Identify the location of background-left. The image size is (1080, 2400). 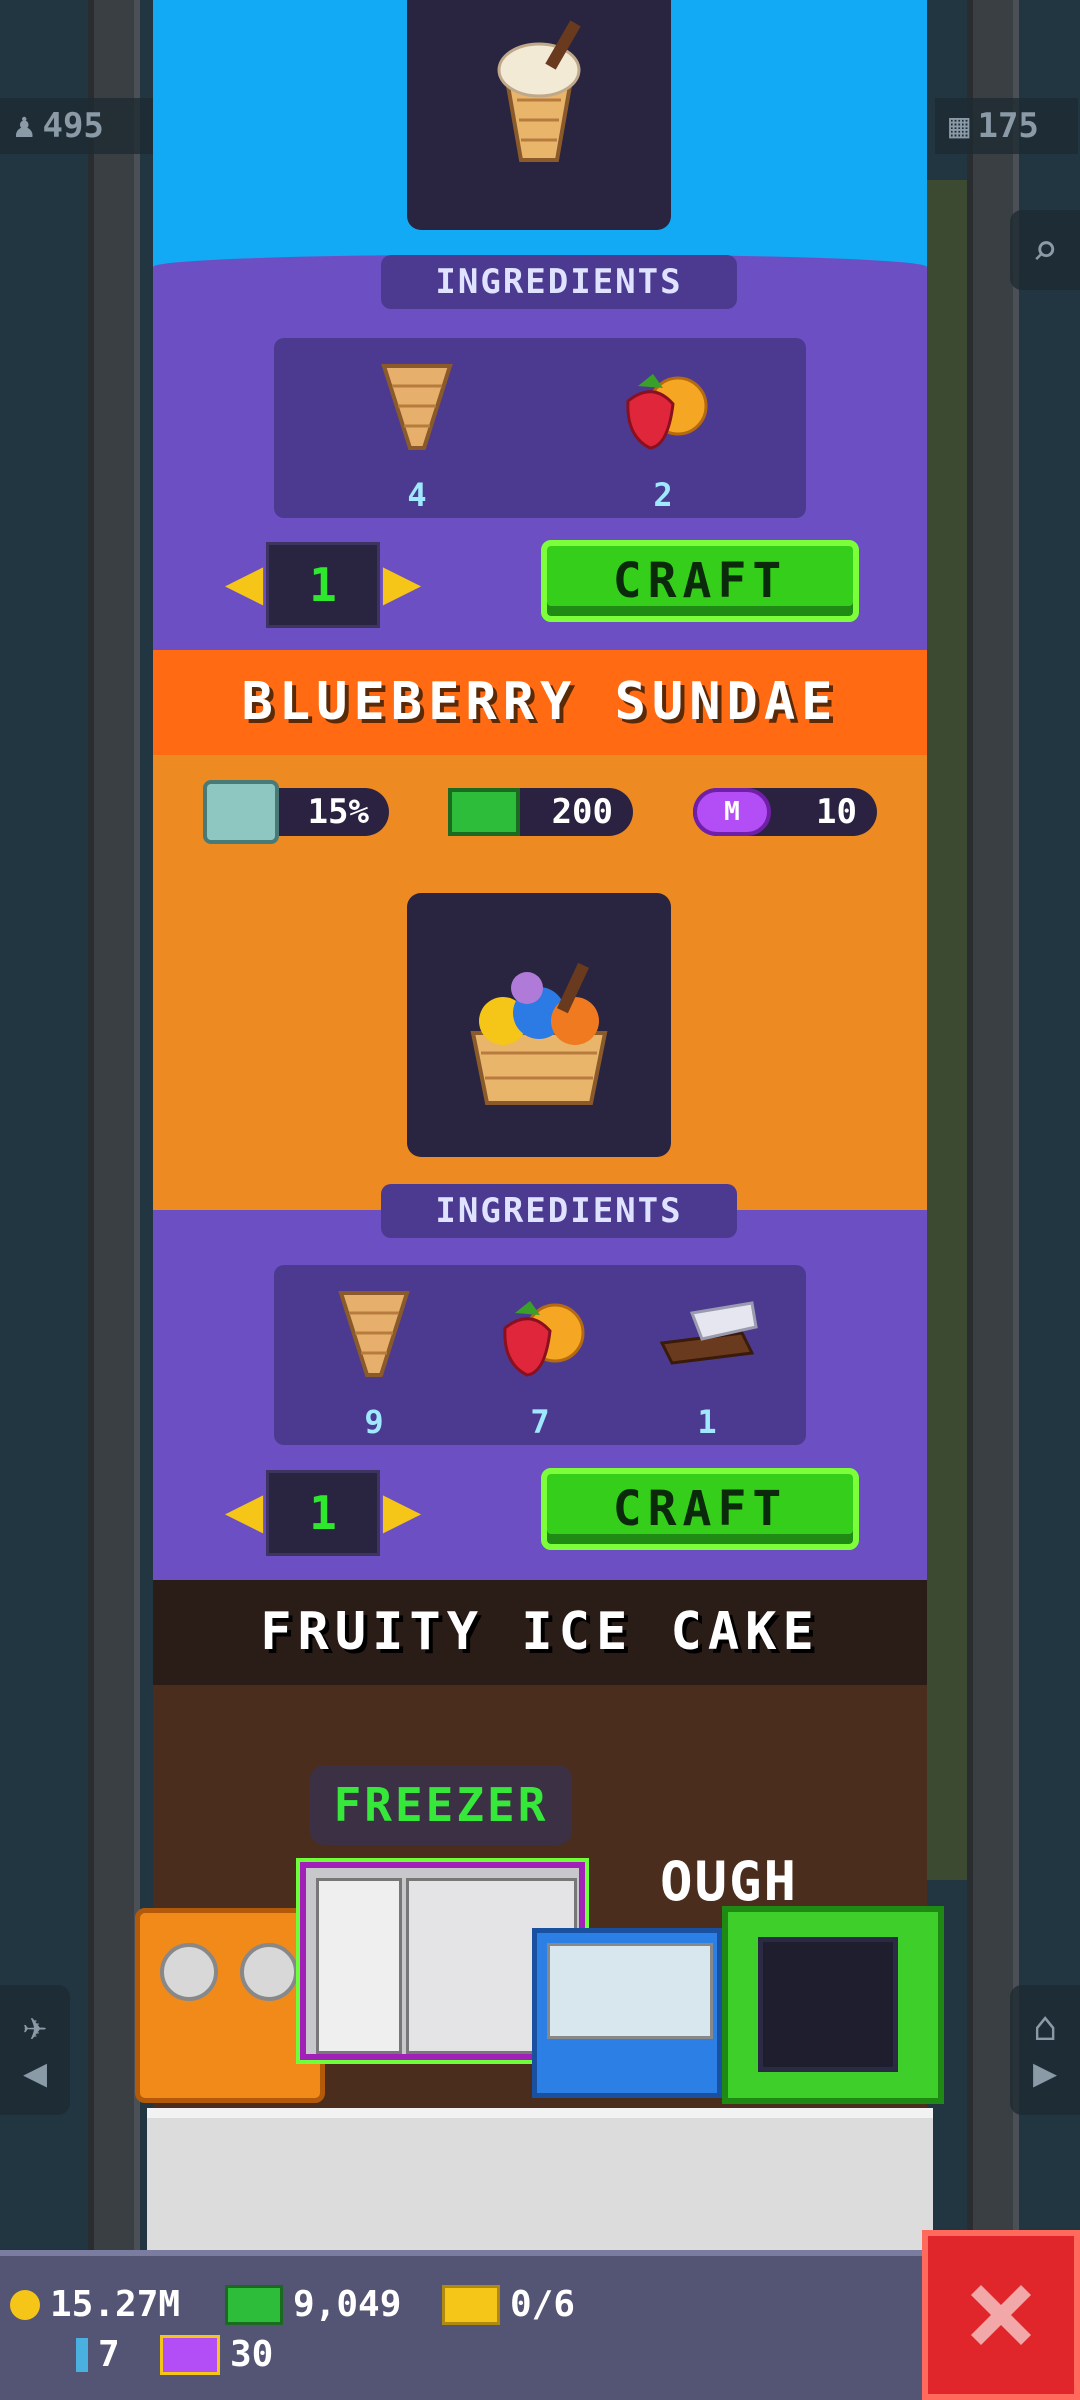
(76, 1125).